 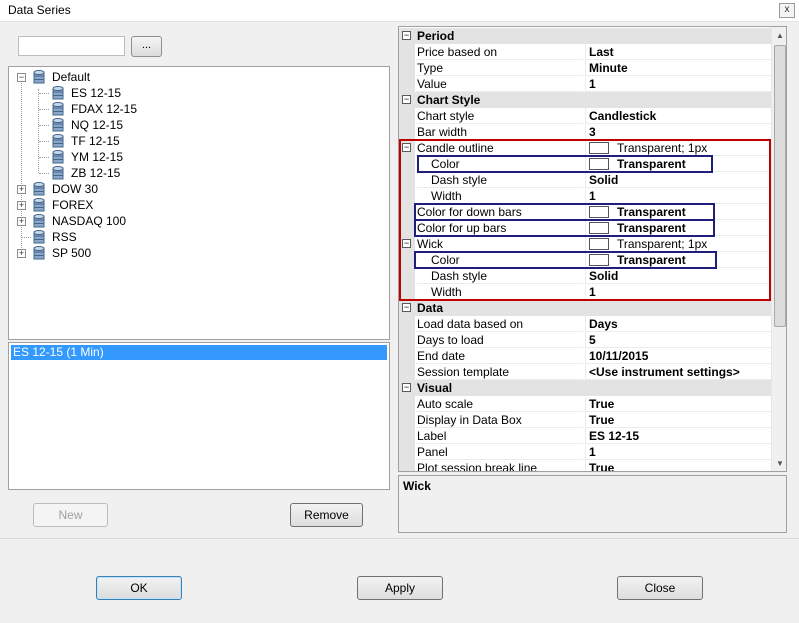 I want to click on tree-label: NASDAQ 100, so click(x=89, y=221).